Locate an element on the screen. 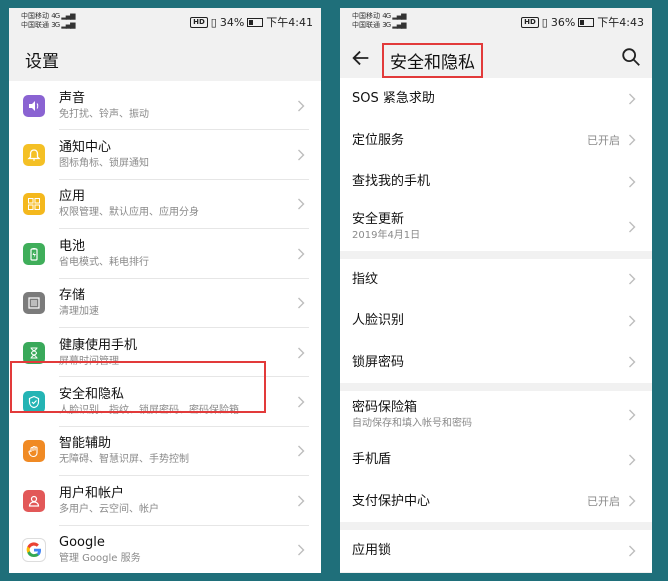 Image resolution: width=668 pixels, height=581 pixels. settings-item-subtitle: 免打扰、铃声、振动 is located at coordinates (104, 114).